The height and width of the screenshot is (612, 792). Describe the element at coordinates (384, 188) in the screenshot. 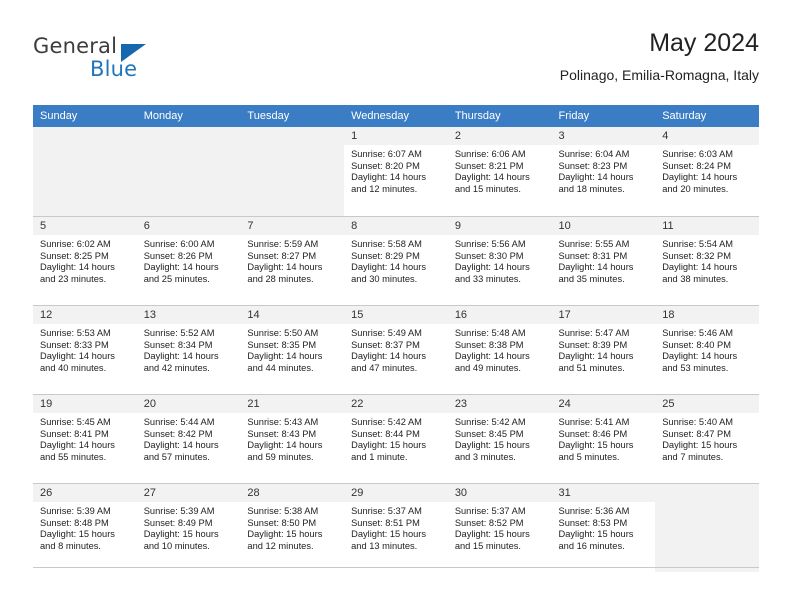

I see `daylight-duration-line2: and 12 minutes.` at that location.